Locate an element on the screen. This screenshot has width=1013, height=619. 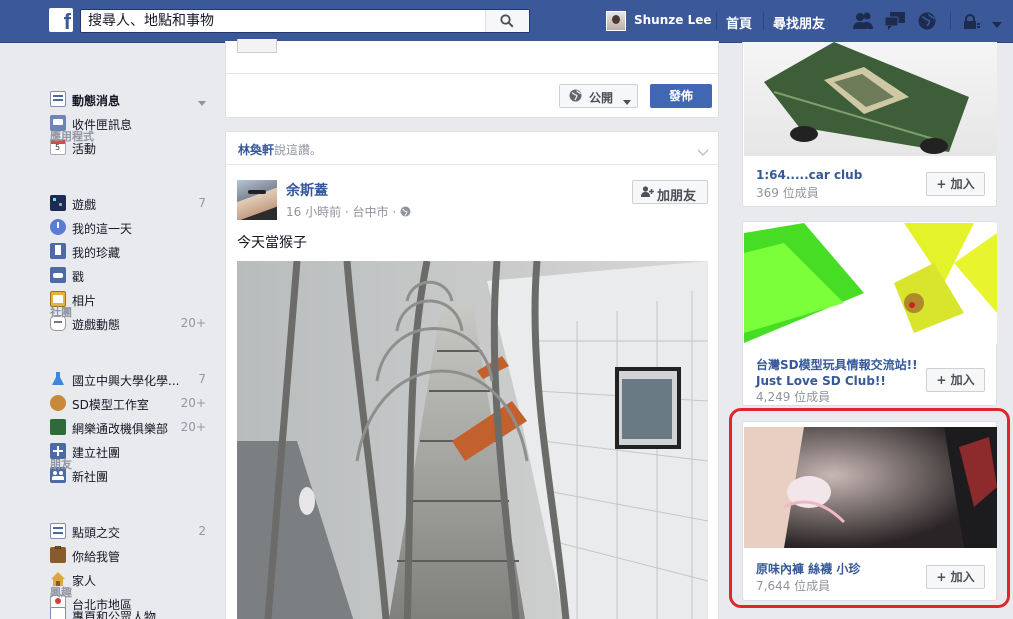
list-icon is located at coordinates (58, 531).